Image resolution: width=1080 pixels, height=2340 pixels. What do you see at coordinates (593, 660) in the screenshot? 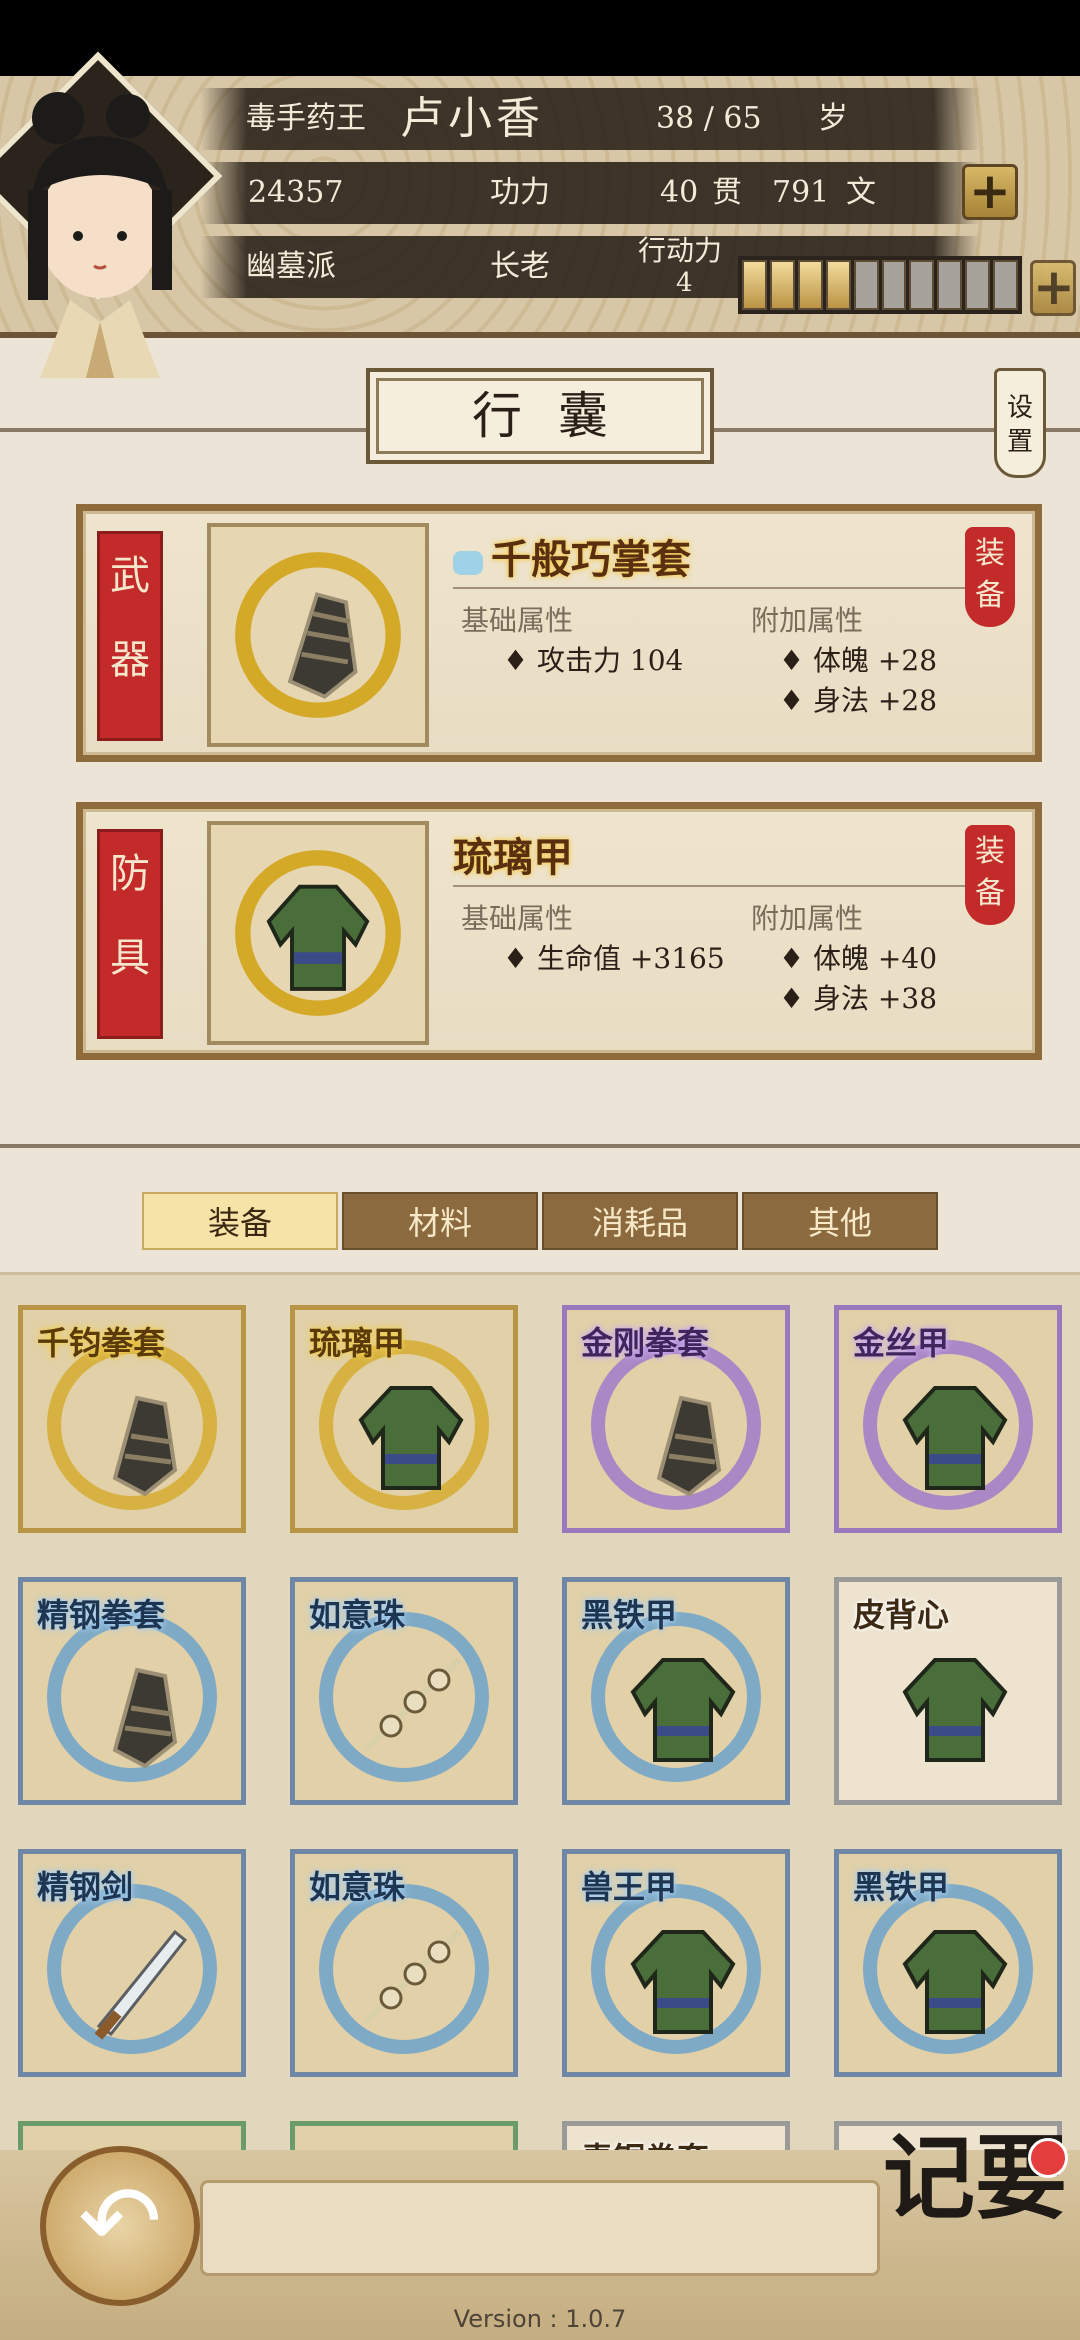
I see `base-stat: ♦ 攻击力 104` at bounding box center [593, 660].